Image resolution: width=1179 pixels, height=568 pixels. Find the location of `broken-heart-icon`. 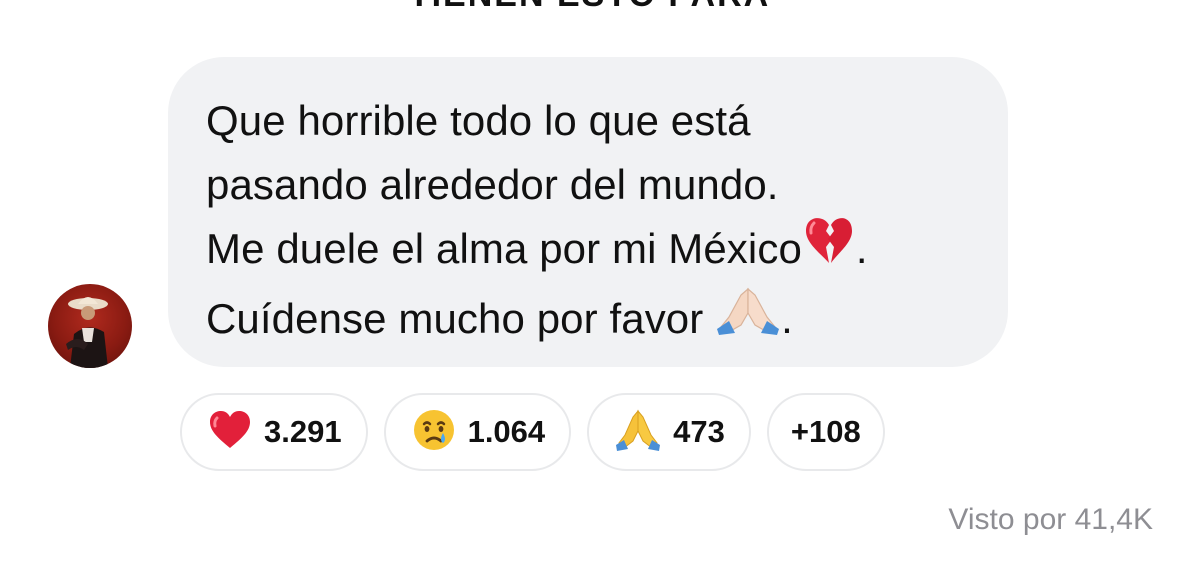

broken-heart-icon is located at coordinates (829, 248).